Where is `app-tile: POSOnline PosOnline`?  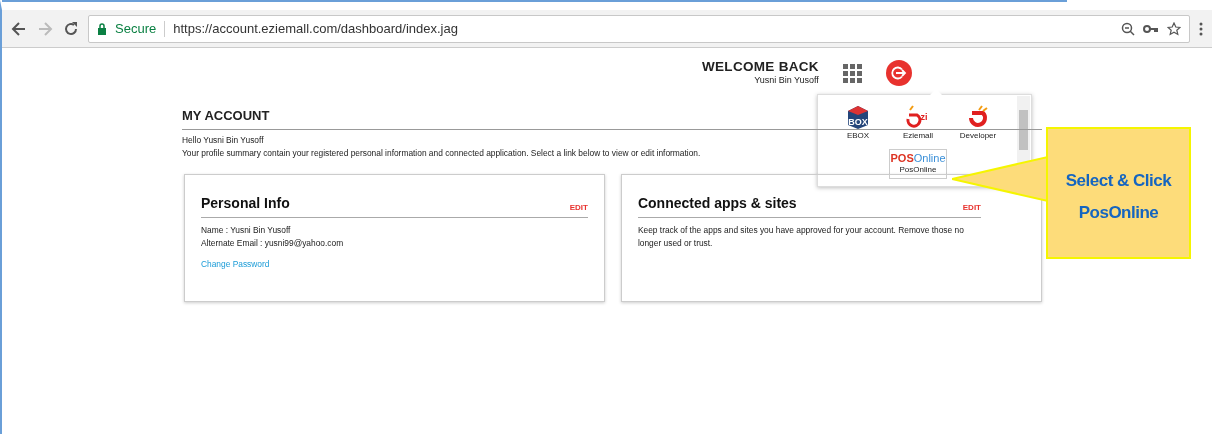
app-tile: POSOnline PosOnline is located at coordinates (918, 164).